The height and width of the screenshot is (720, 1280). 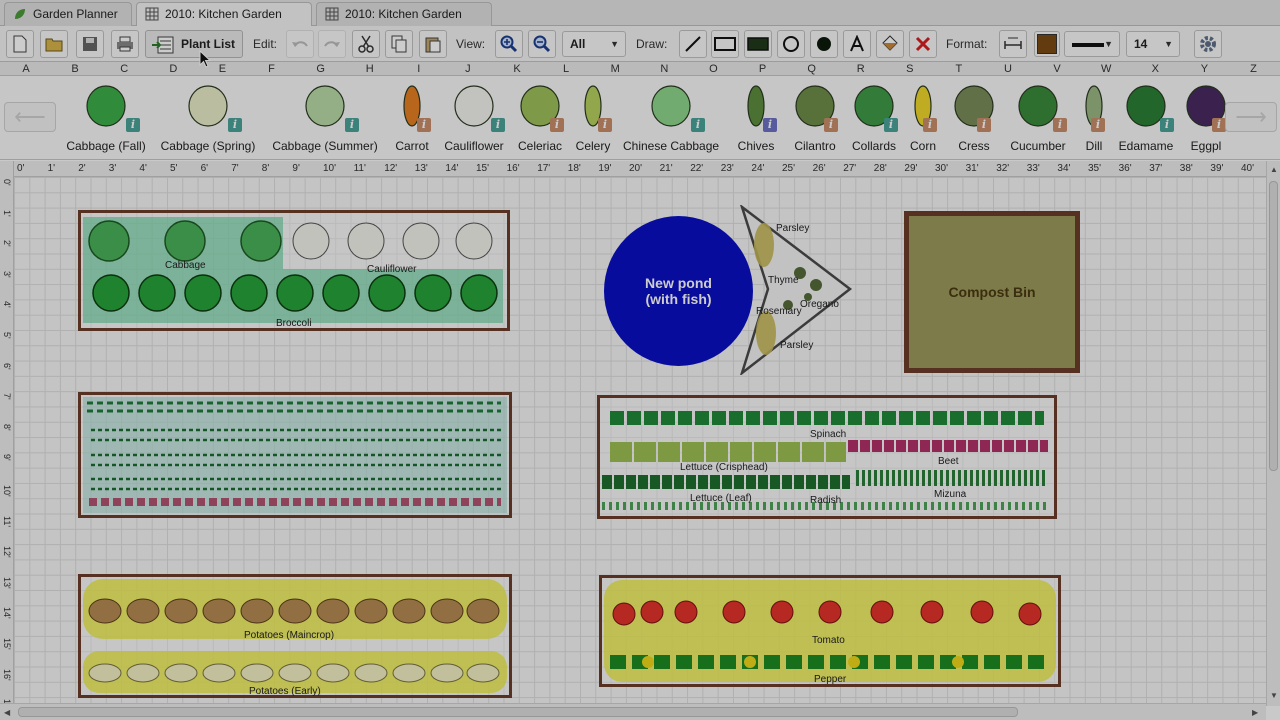 What do you see at coordinates (412, 118) in the screenshot?
I see `palette-plant-item: i Carrot` at bounding box center [412, 118].